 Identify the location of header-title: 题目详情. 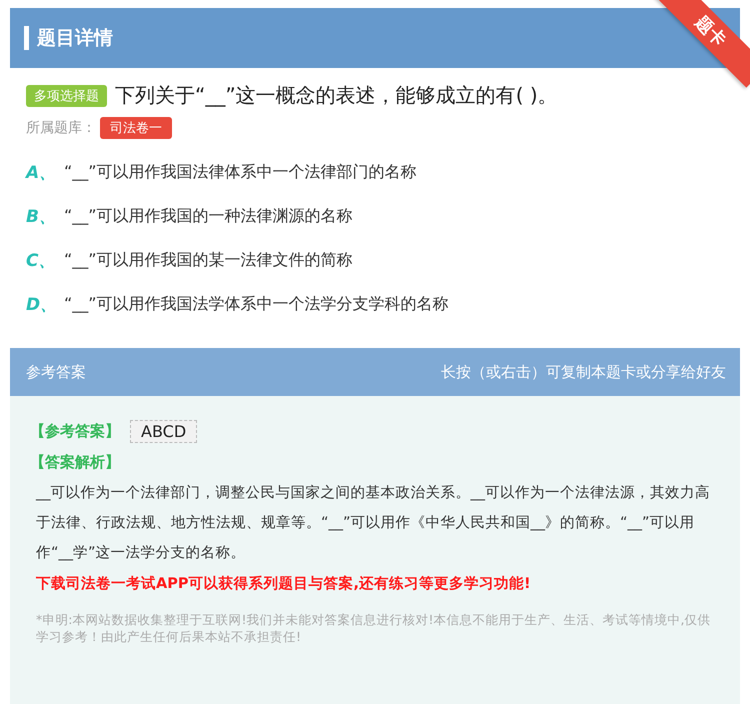
(75, 38).